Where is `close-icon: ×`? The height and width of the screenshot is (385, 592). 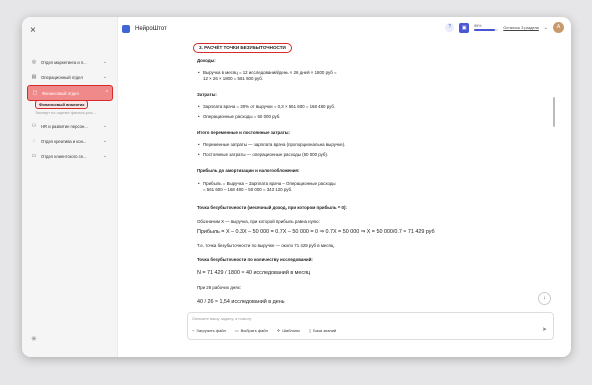 close-icon: × is located at coordinates (33, 31).